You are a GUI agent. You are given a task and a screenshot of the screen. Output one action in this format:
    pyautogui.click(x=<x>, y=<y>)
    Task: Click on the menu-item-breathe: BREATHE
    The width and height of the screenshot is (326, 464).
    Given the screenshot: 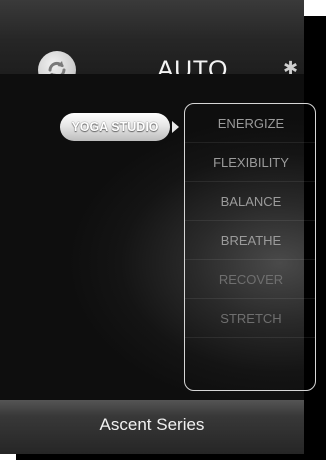 What is the action you would take?
    pyautogui.click(x=250, y=240)
    